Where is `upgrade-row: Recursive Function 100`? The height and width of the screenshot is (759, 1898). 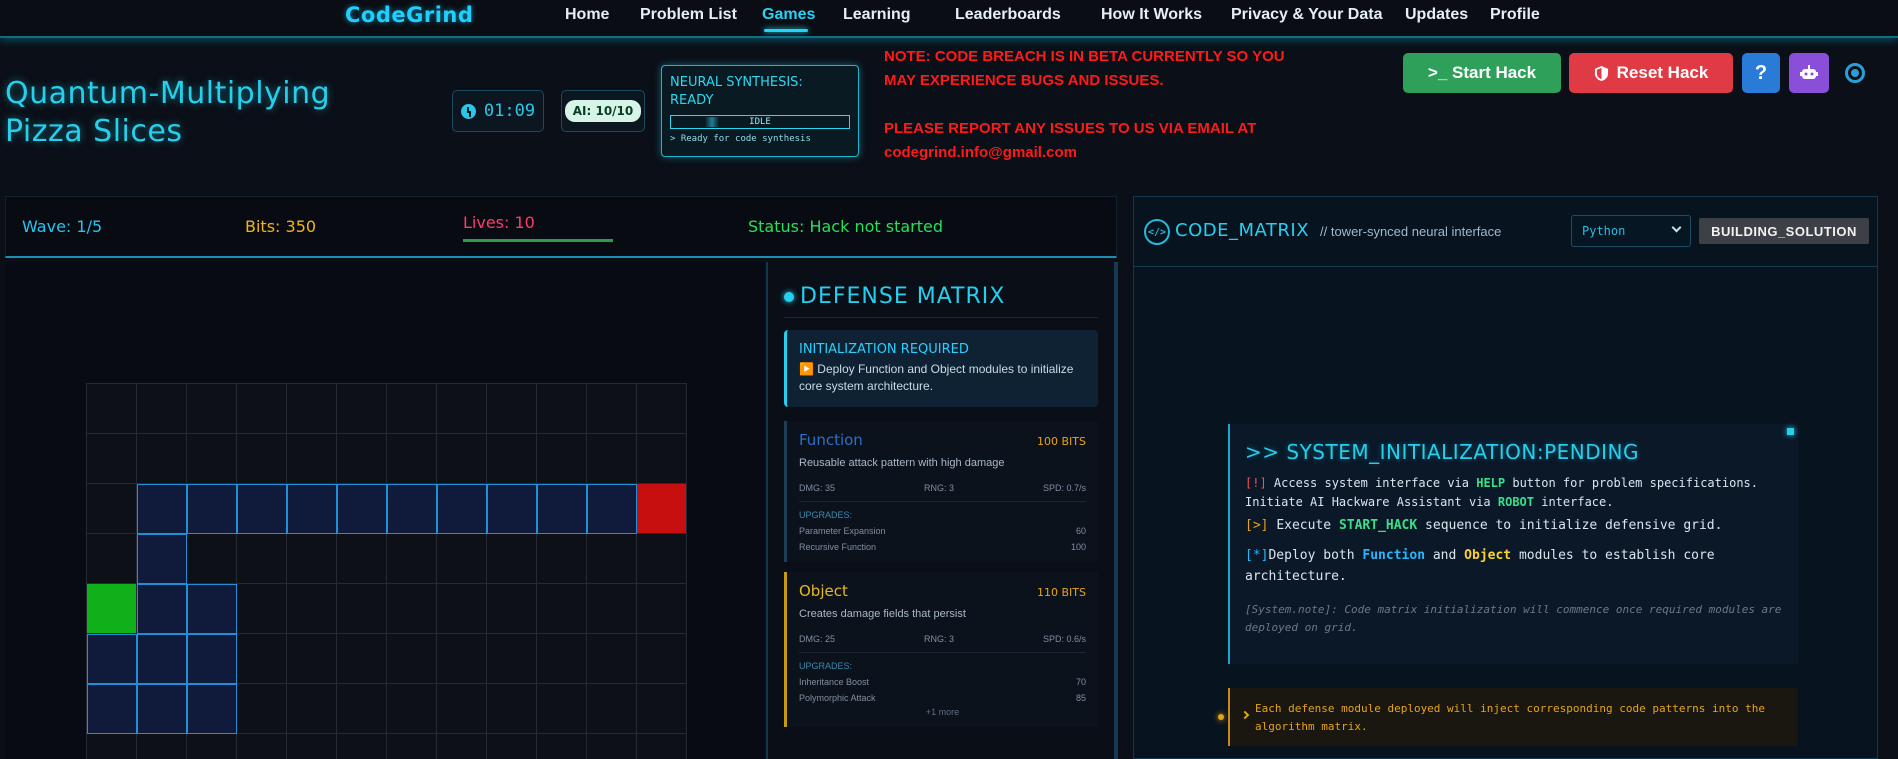 upgrade-row: Recursive Function 100 is located at coordinates (942, 547).